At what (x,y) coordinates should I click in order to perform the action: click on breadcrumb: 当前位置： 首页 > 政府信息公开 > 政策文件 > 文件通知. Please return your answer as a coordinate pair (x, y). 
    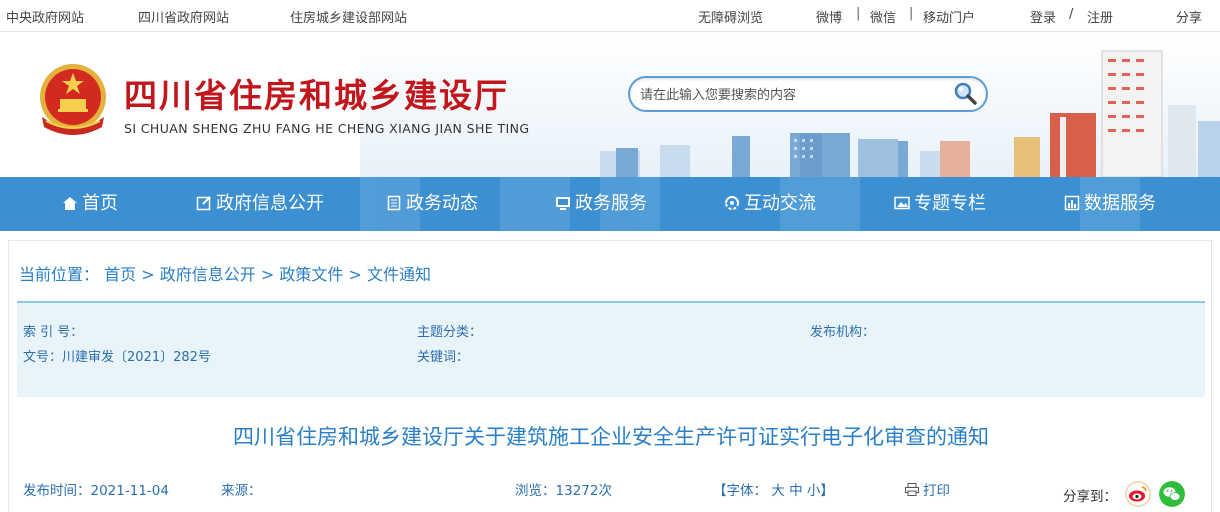
    Looking at the image, I should click on (225, 273).